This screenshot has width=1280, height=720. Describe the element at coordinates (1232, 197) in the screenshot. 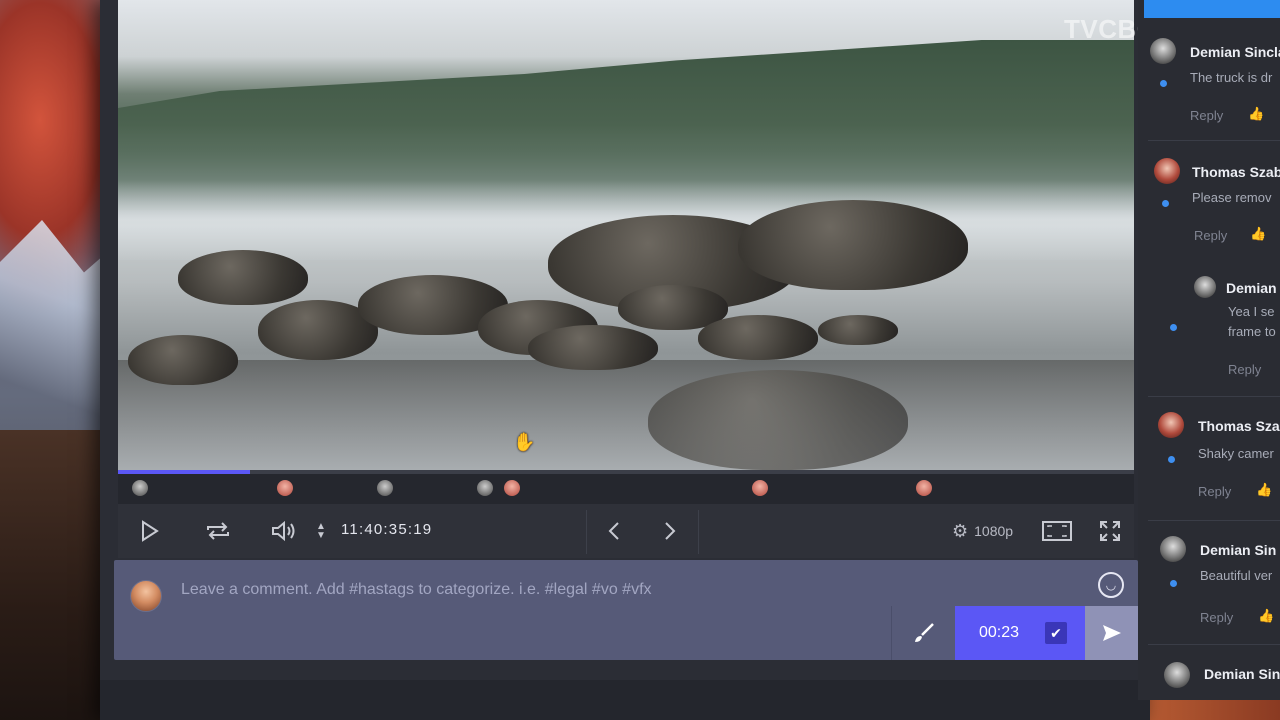

I see `comment-text: Please remov` at that location.